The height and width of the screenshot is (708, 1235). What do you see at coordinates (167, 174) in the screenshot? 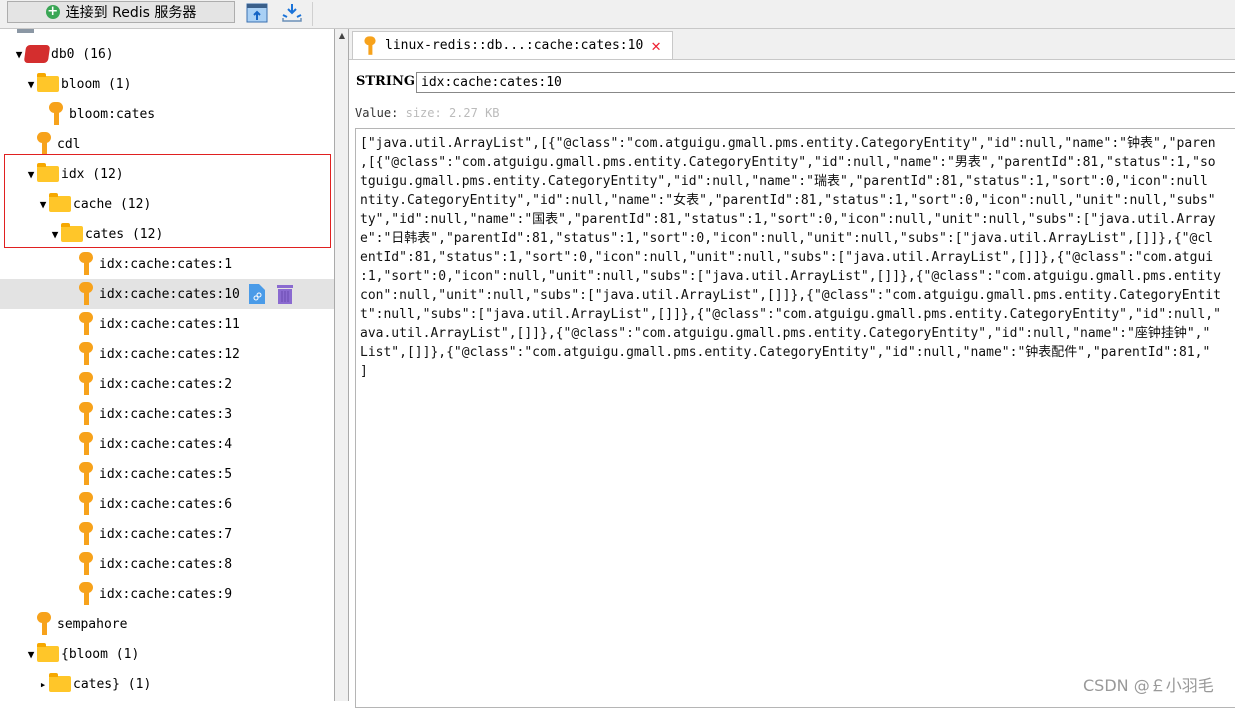
I see `tree-item: ▼ idx (12)` at bounding box center [167, 174].